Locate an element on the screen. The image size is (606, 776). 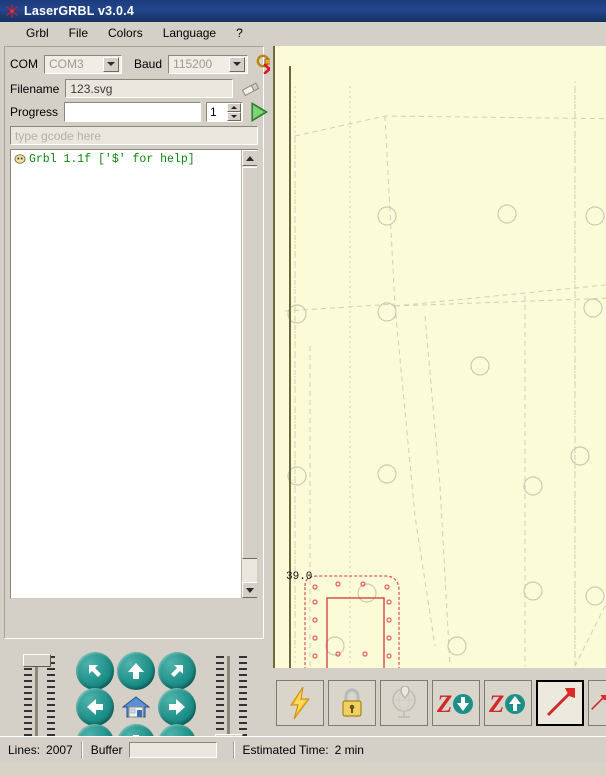
progress-row: Progress 1 is located at coordinates (139, 112).